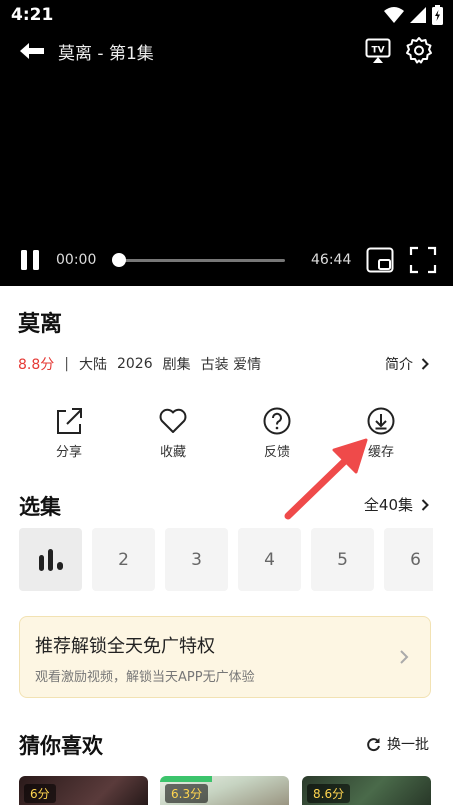 This screenshot has height=805, width=453. I want to click on status-icons, so click(413, 15).